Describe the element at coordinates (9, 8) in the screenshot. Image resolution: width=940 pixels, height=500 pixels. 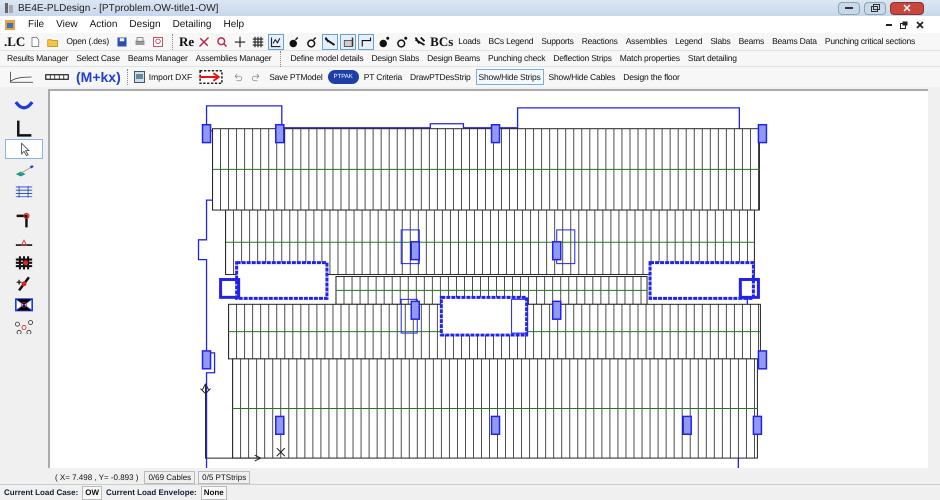
I see `app-icon` at that location.